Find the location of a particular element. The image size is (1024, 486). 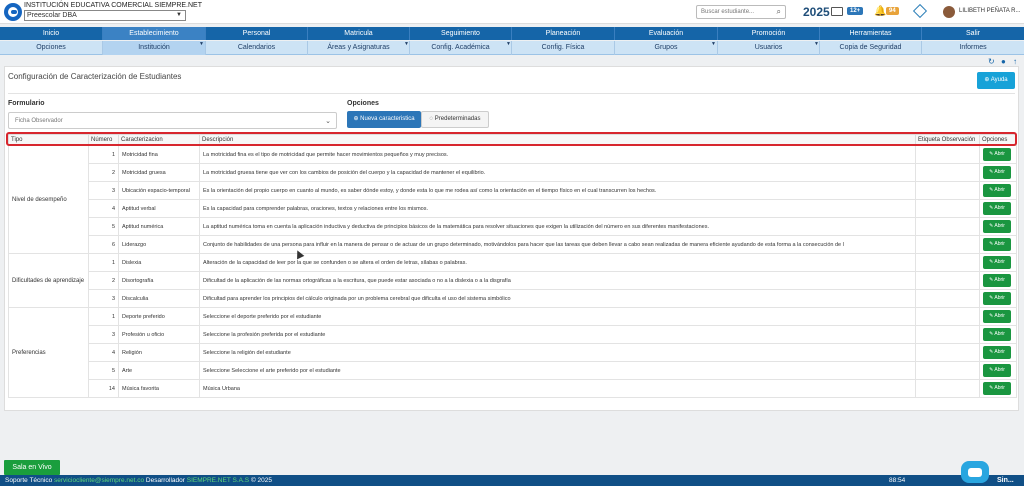

year-label: 2025 is located at coordinates (816, 12).